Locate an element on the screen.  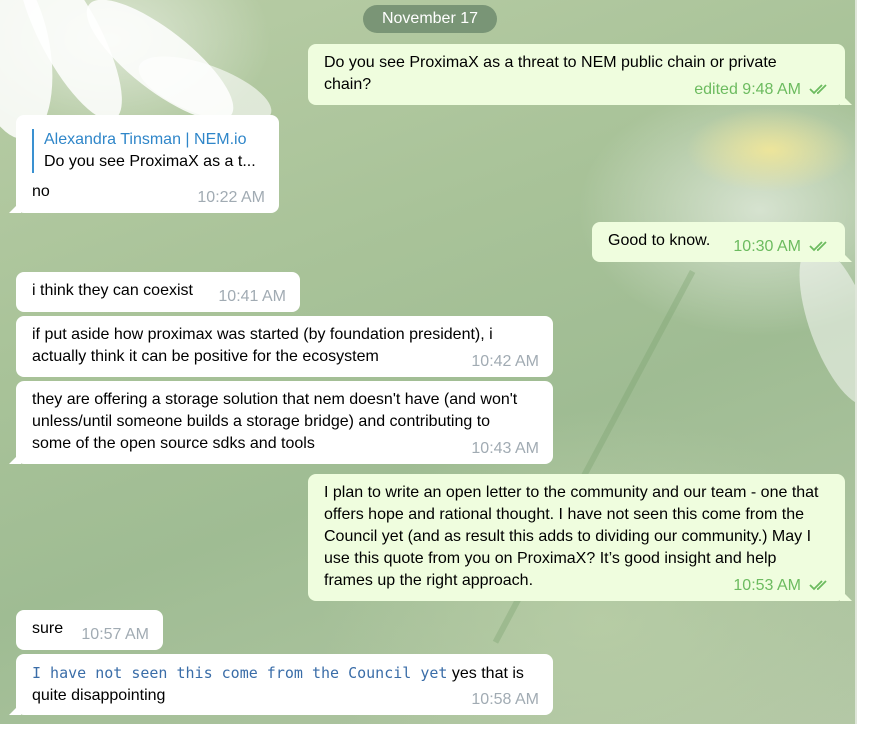
message-meta: 10:30 AM is located at coordinates (782, 247).